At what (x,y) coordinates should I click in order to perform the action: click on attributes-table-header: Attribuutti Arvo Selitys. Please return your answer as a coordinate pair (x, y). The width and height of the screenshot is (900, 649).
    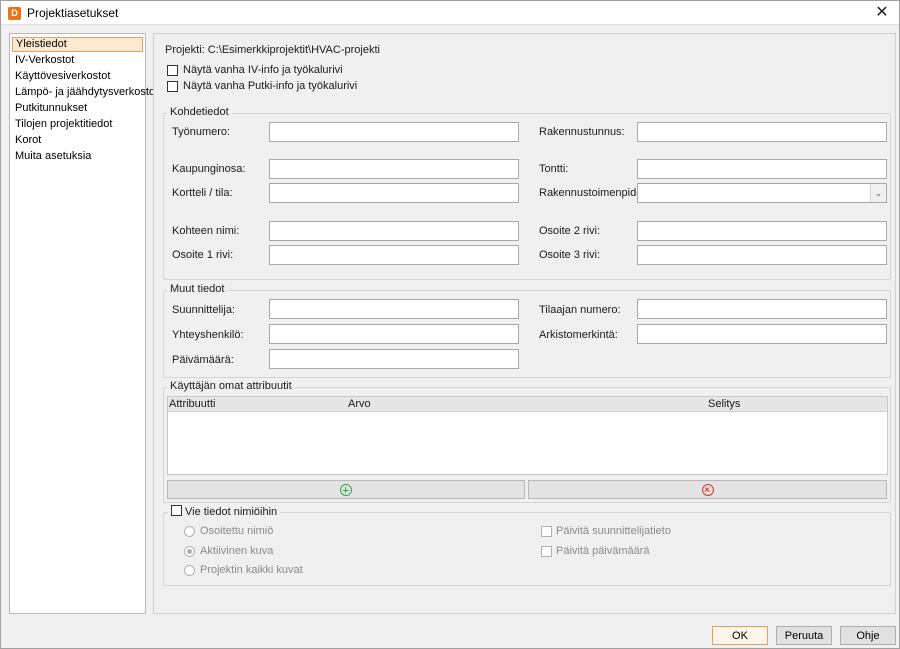
    Looking at the image, I should click on (527, 404).